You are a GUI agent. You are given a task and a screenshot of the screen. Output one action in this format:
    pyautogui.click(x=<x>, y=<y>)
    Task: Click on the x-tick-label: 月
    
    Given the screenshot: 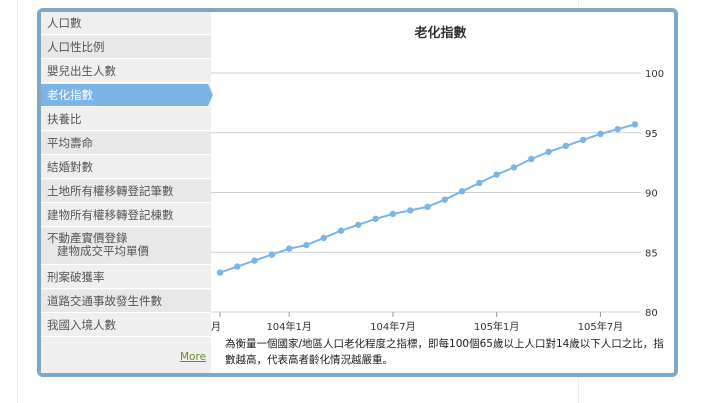 What is the action you would take?
    pyautogui.click(x=216, y=327)
    